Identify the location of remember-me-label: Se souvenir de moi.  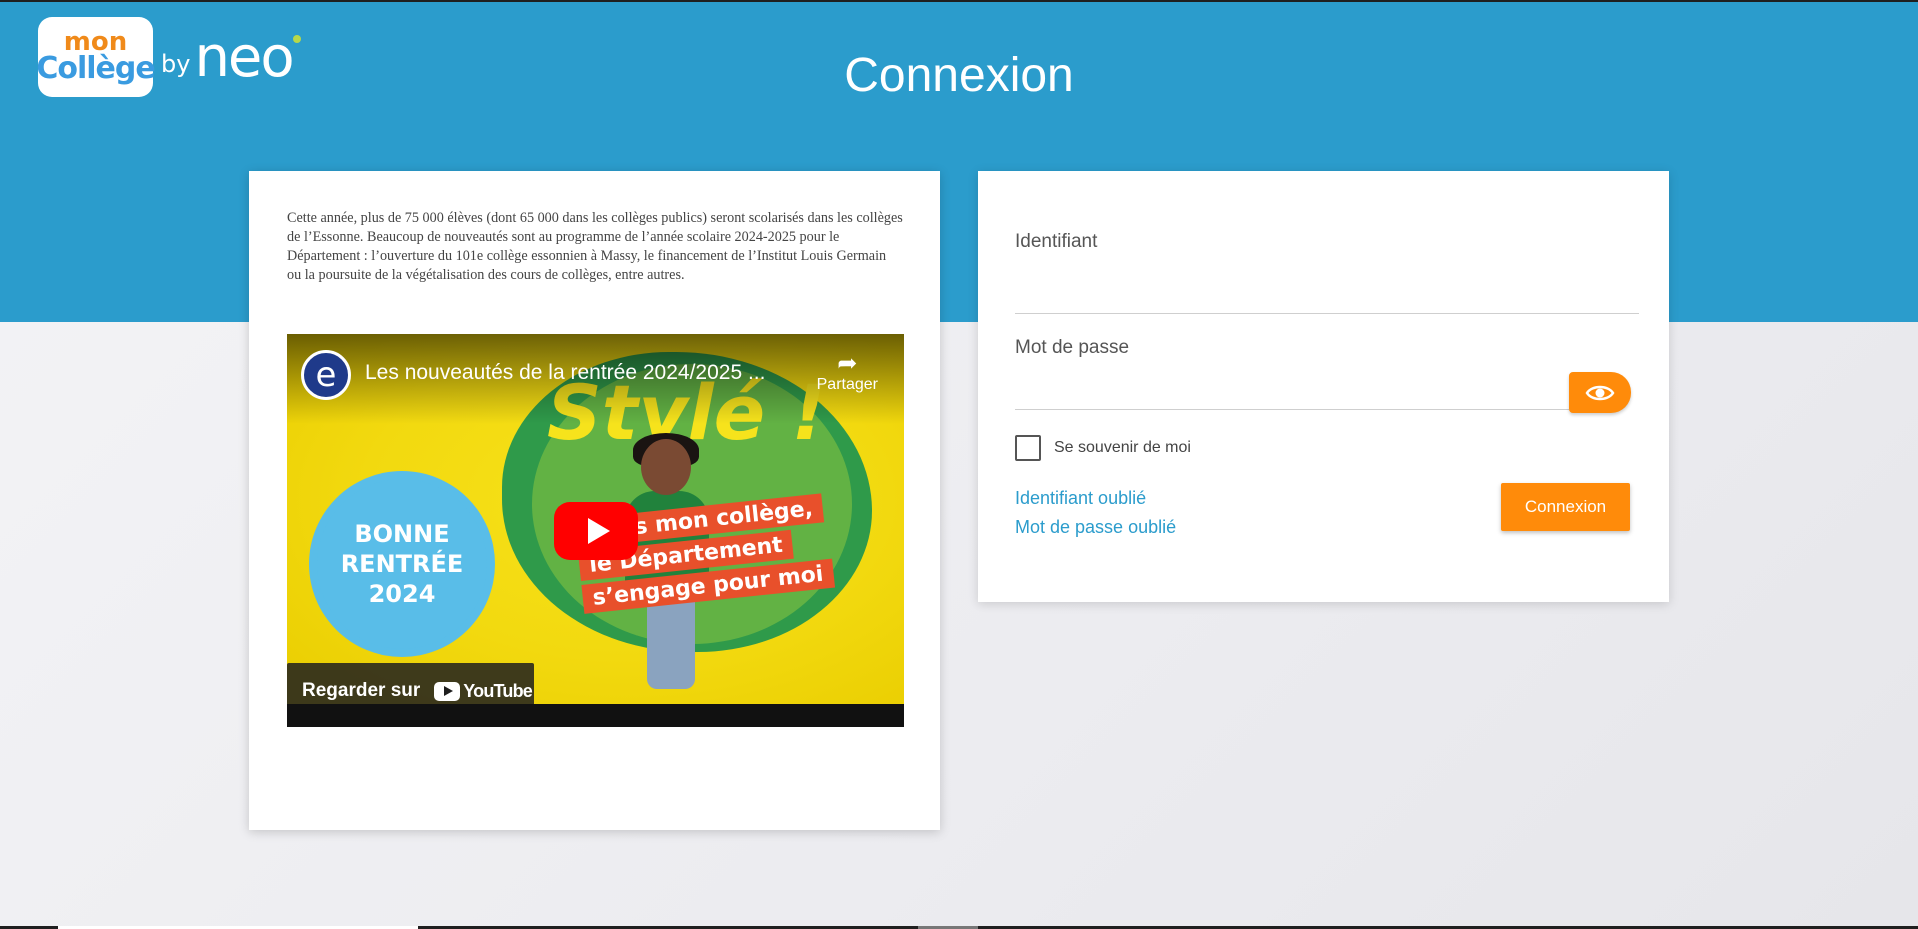
(1122, 448).